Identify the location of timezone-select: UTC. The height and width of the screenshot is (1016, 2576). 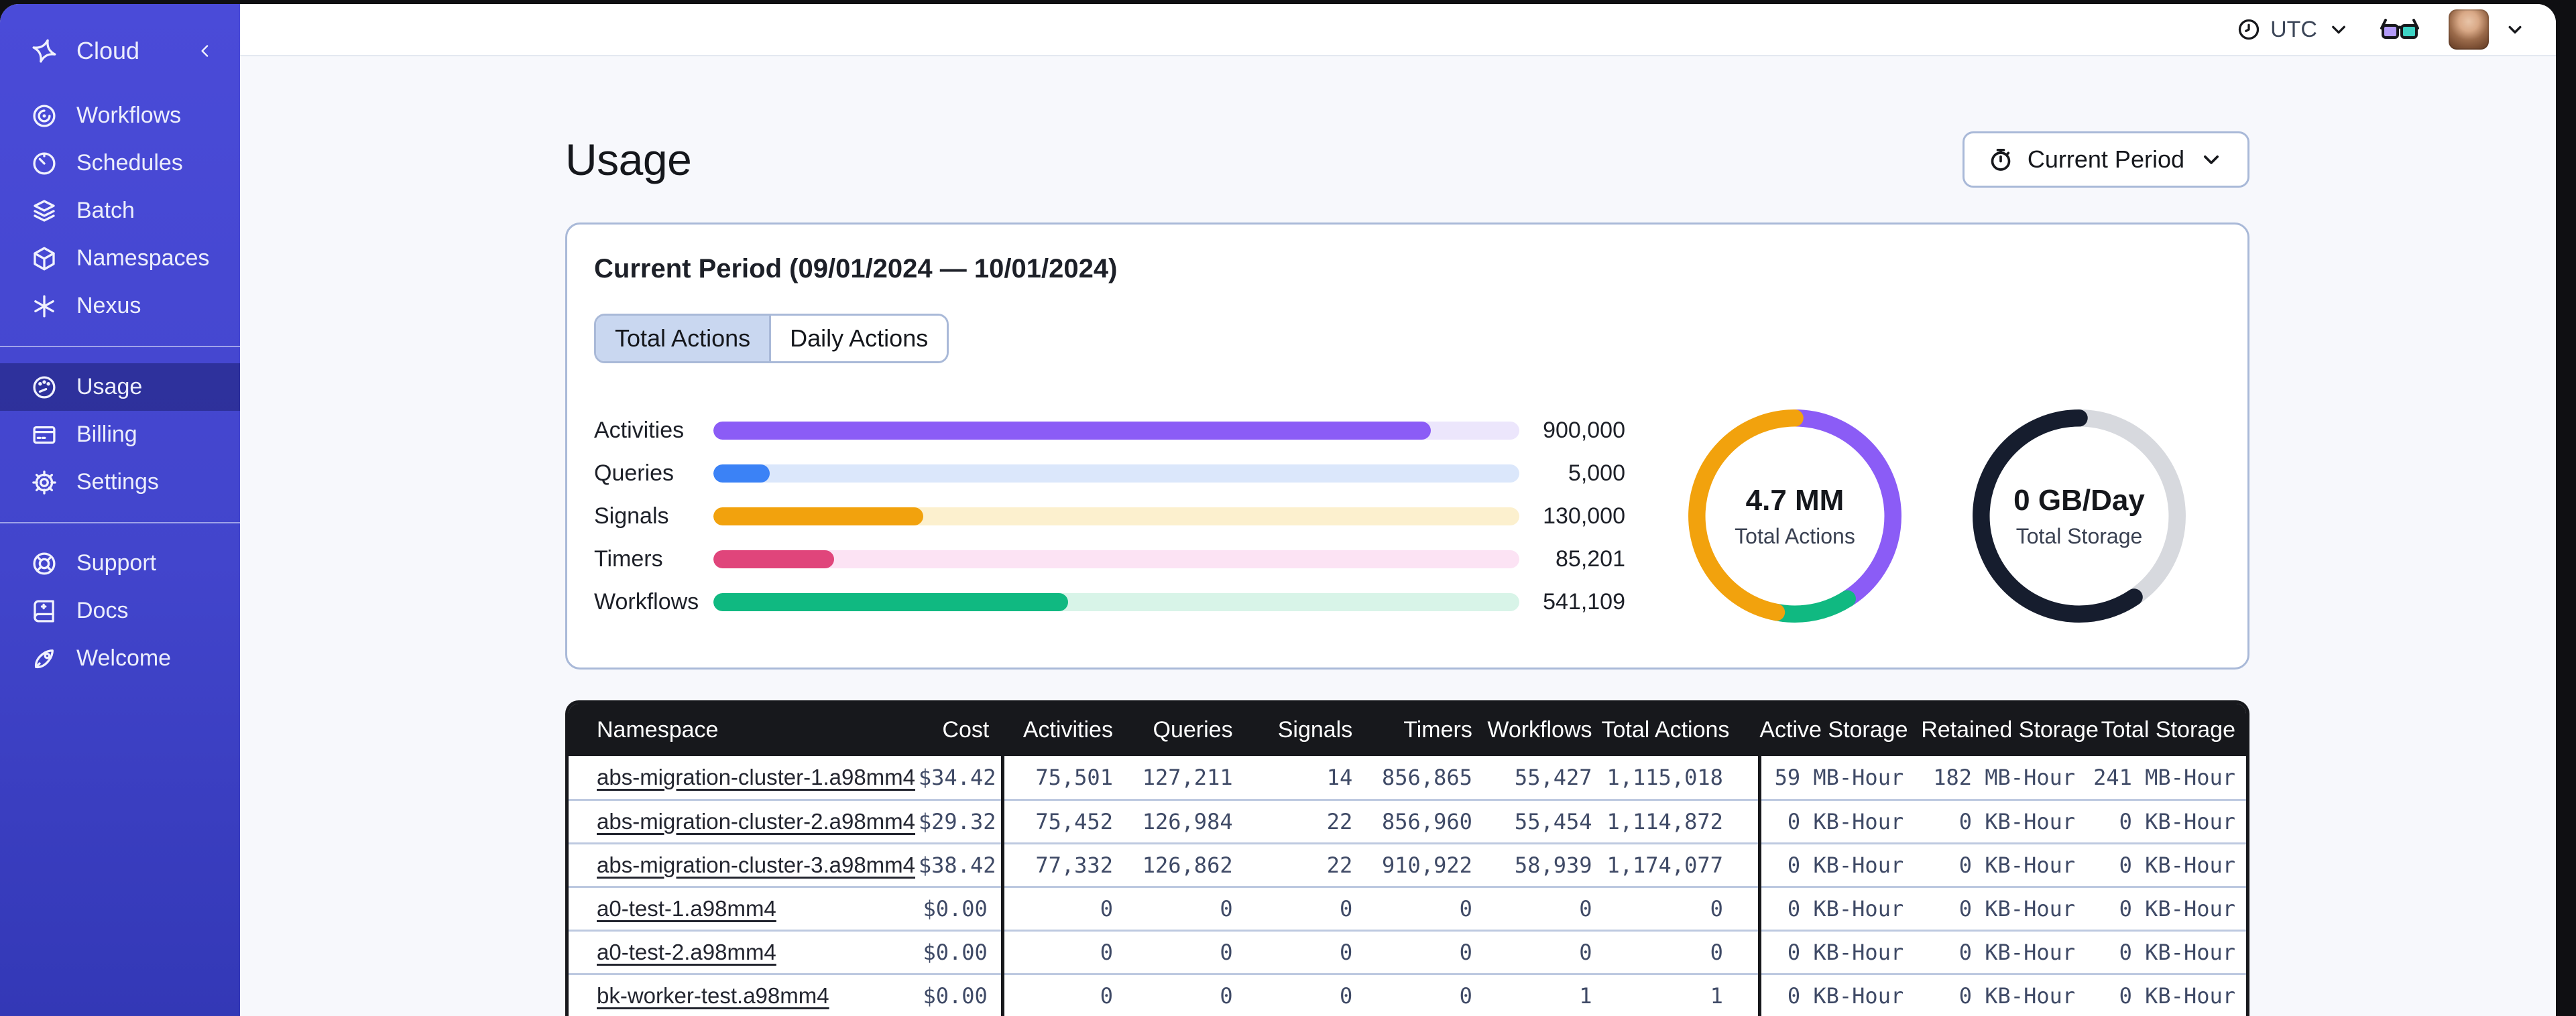
(2294, 30).